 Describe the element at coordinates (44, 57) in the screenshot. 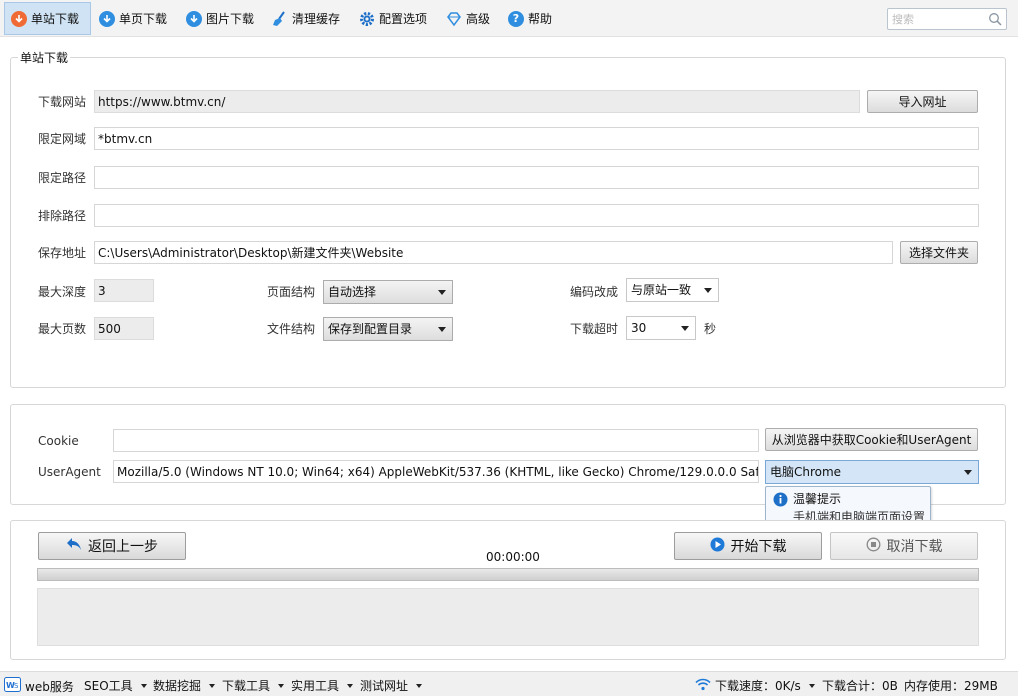

I see `group-title: 单站下载` at that location.